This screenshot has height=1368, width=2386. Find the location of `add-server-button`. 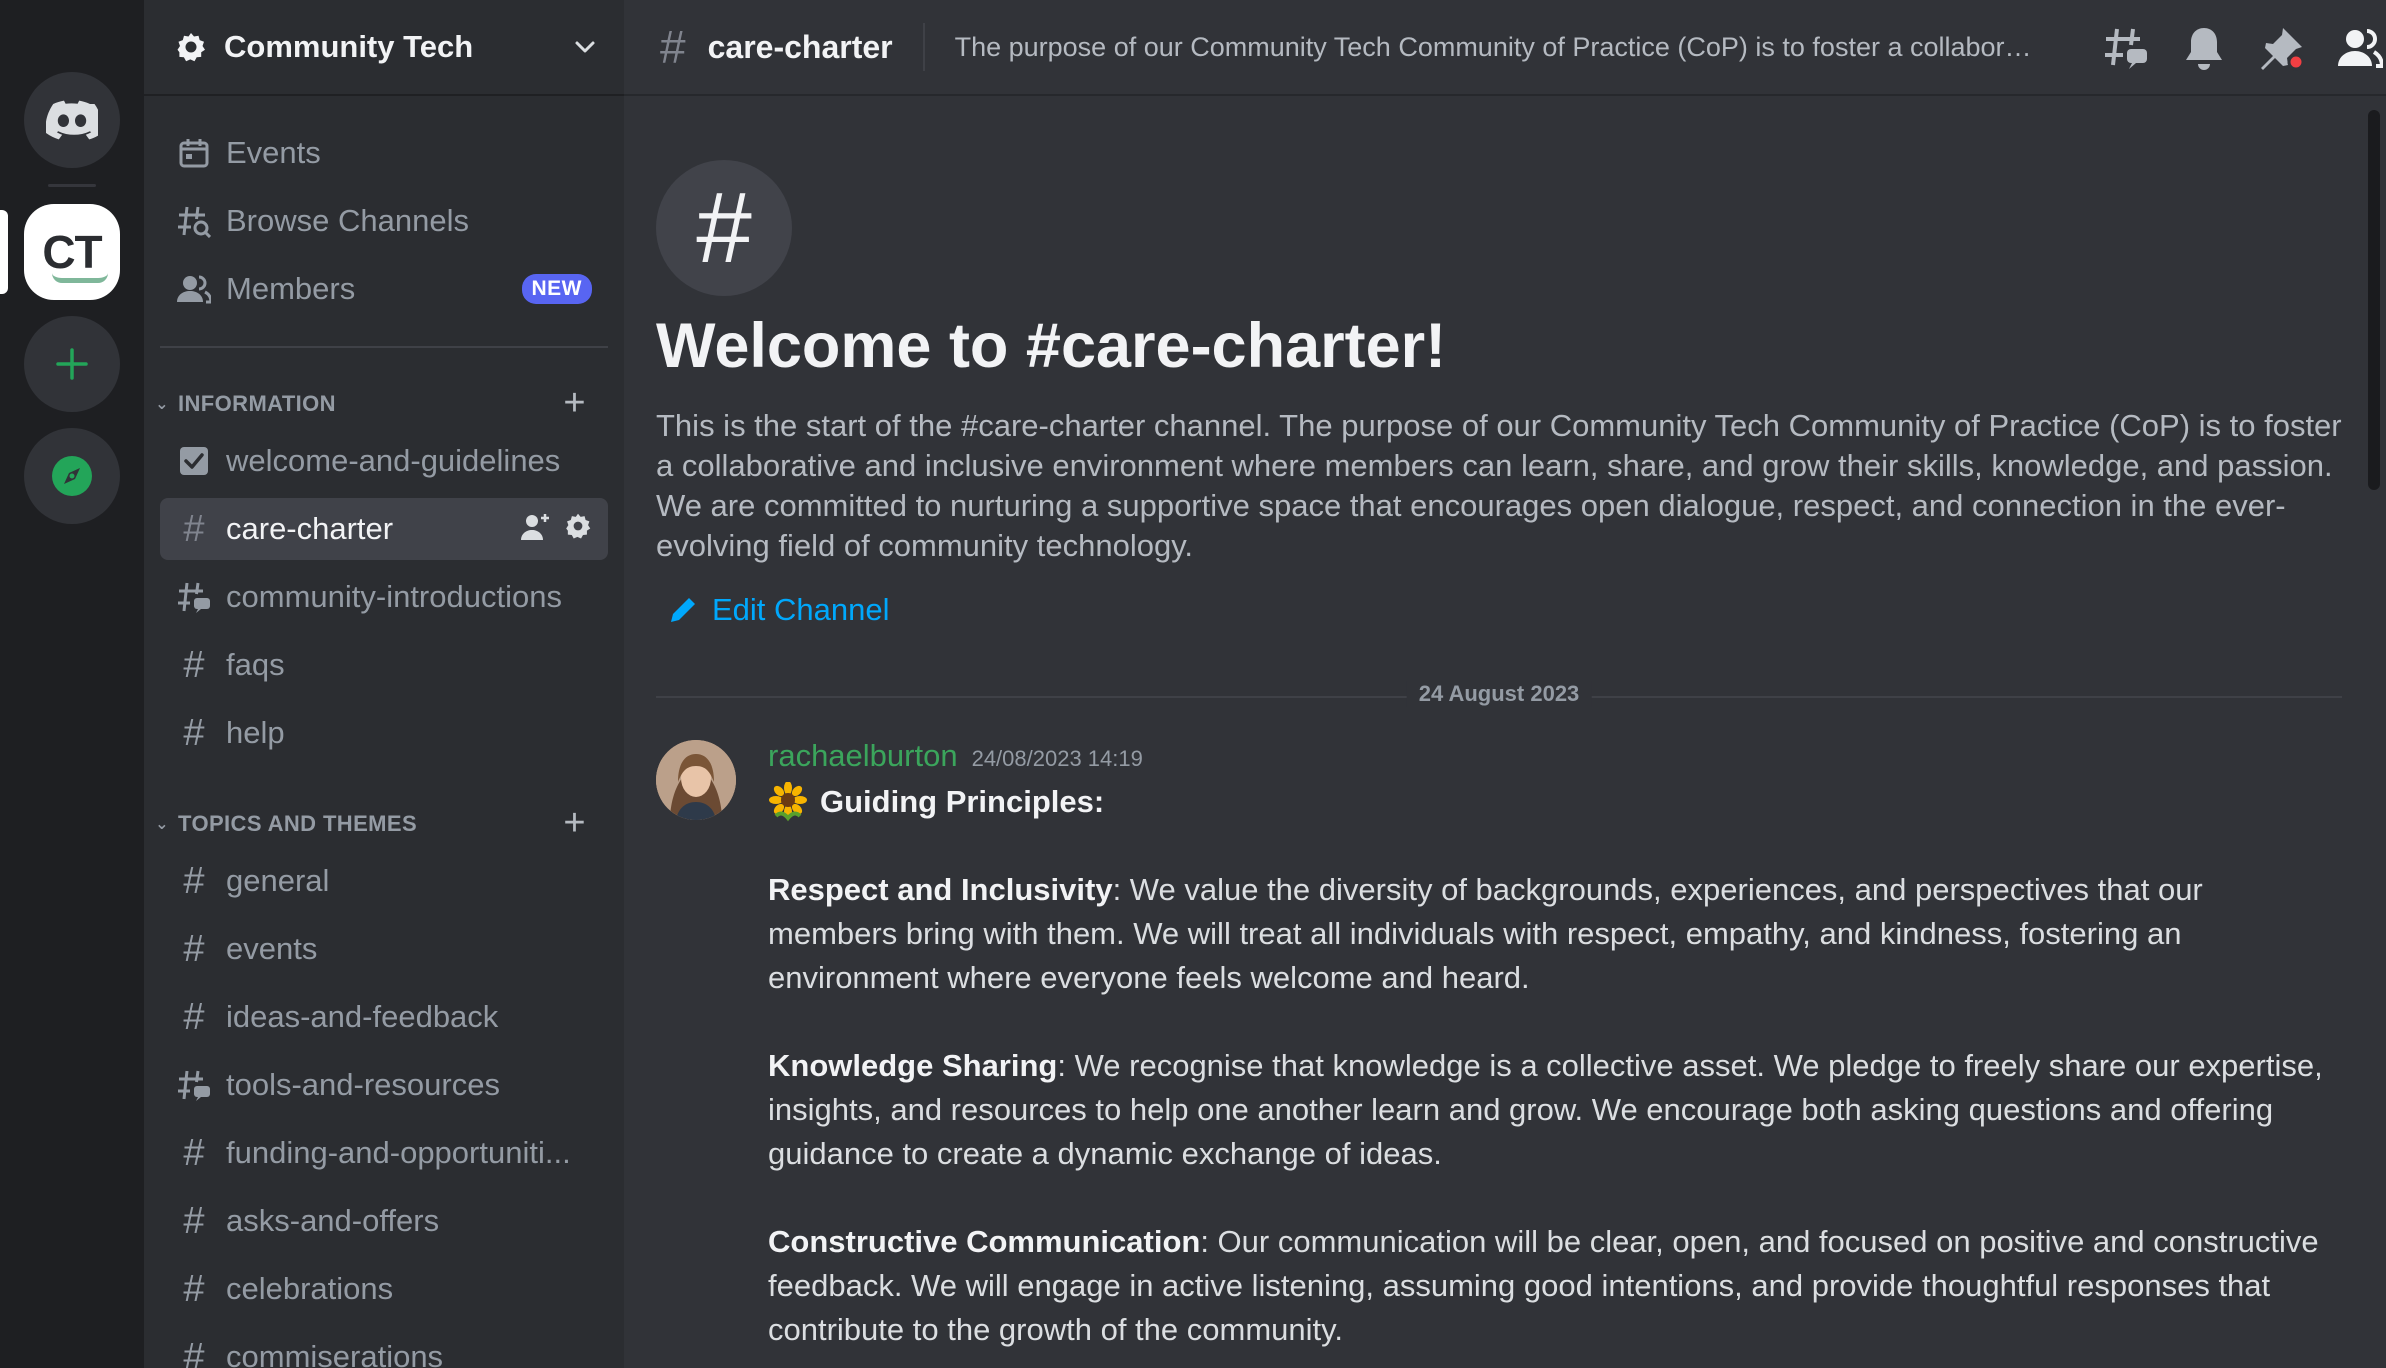

add-server-button is located at coordinates (72, 364).